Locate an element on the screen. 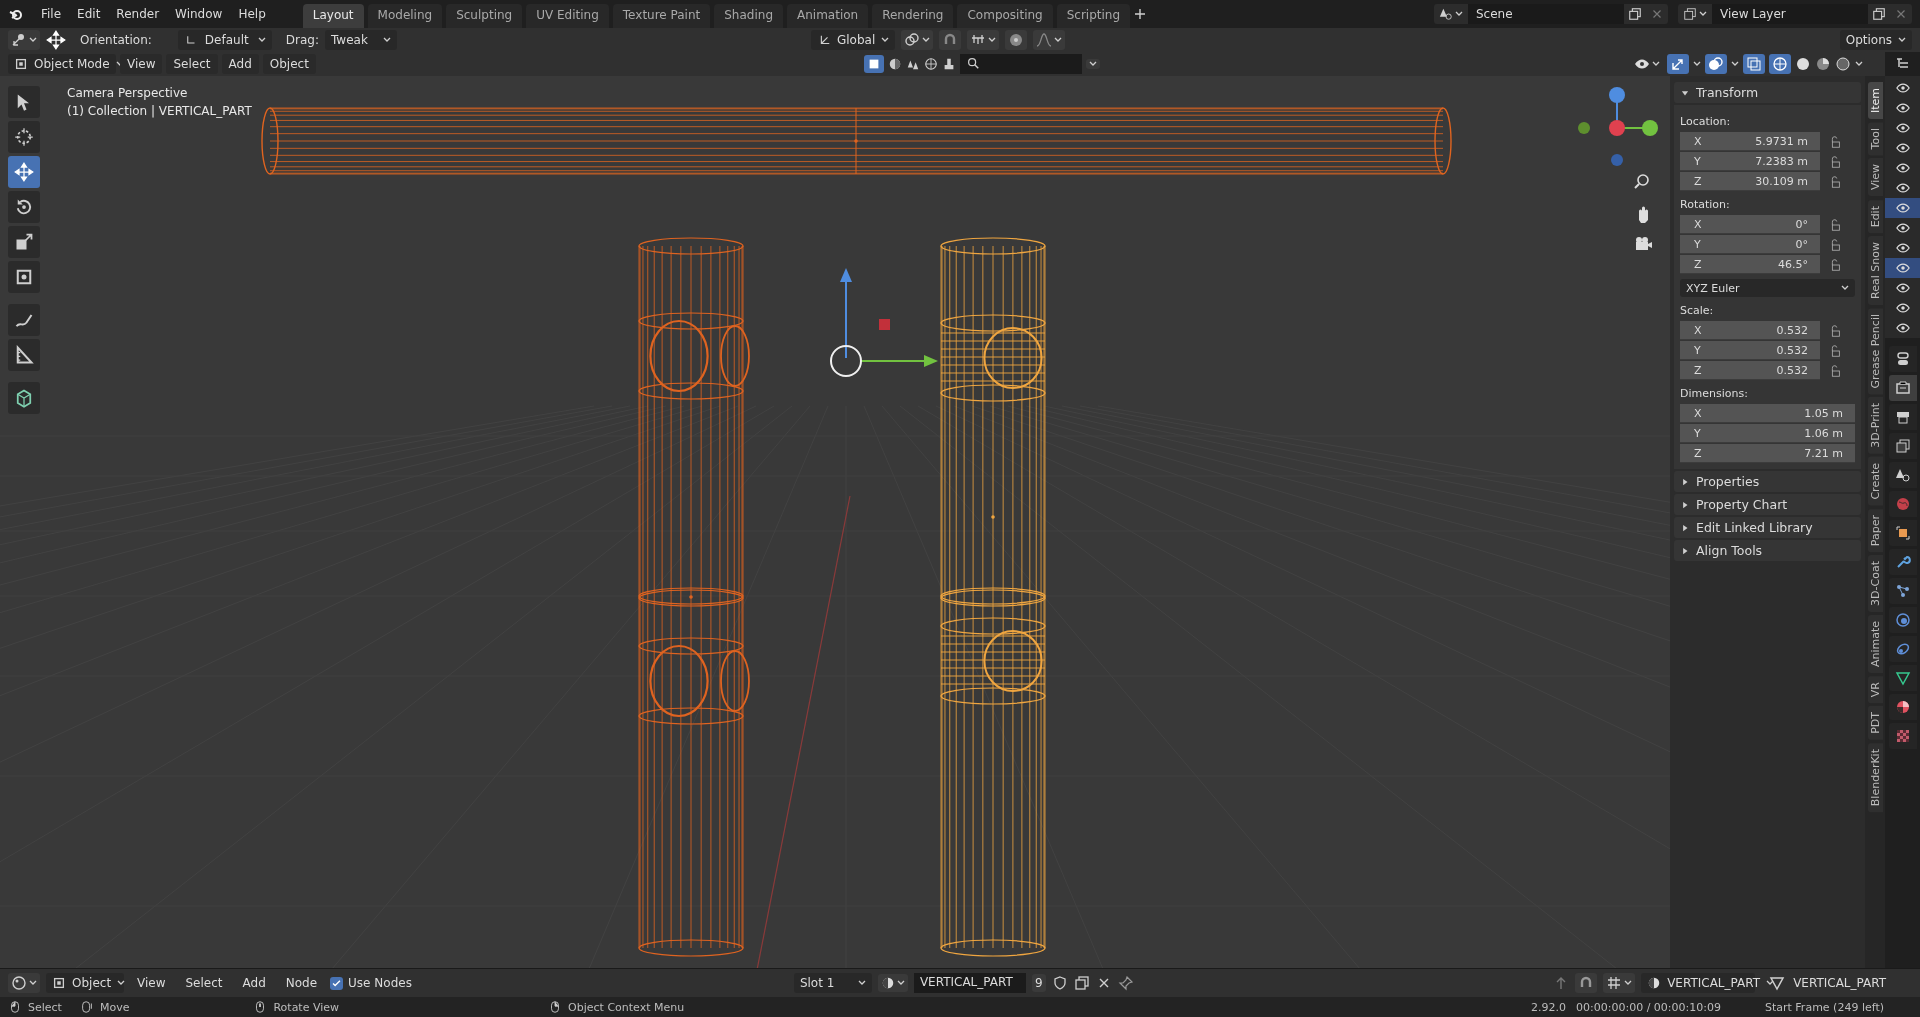 The width and height of the screenshot is (1920, 1017). material-shading-icon is located at coordinates (894, 64).